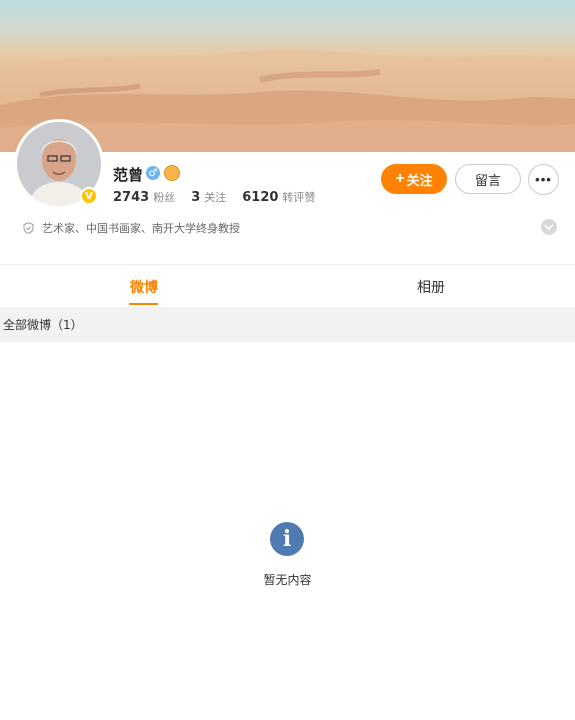 The height and width of the screenshot is (720, 575). What do you see at coordinates (153, 173) in the screenshot?
I see `male-gender-icon: ♂` at bounding box center [153, 173].